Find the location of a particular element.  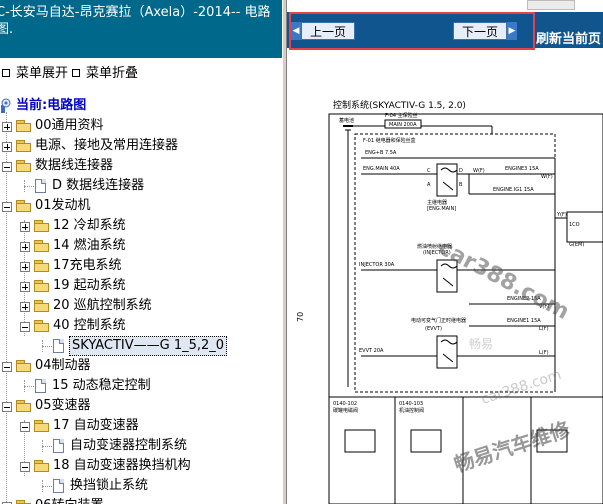

tree-item-cooling: 12 冷却系统 is located at coordinates (141, 226).